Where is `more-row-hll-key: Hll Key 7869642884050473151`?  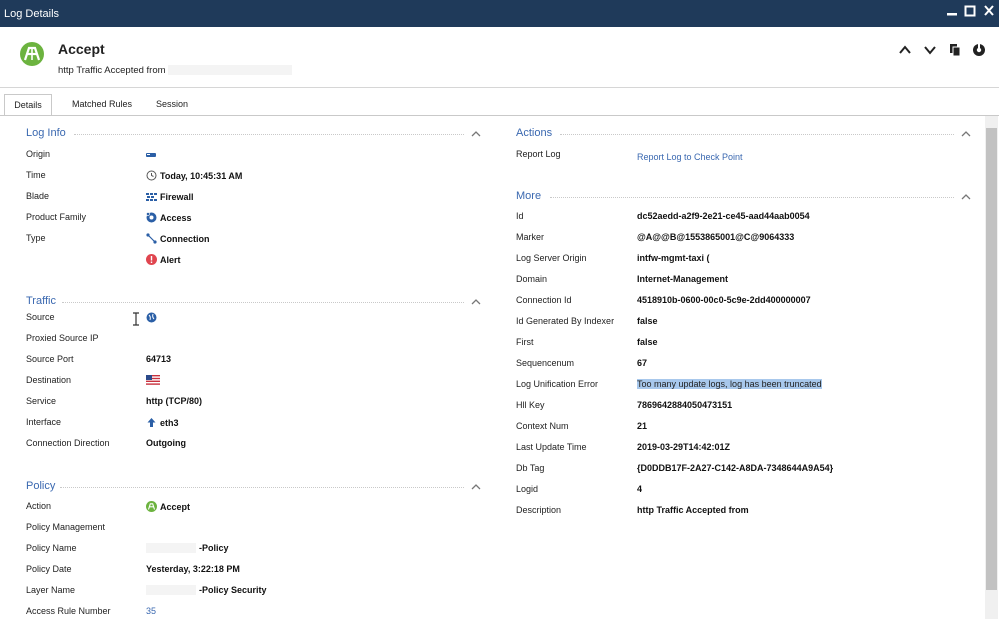 more-row-hll-key: Hll Key 7869642884050473151 is located at coordinates (624, 405).